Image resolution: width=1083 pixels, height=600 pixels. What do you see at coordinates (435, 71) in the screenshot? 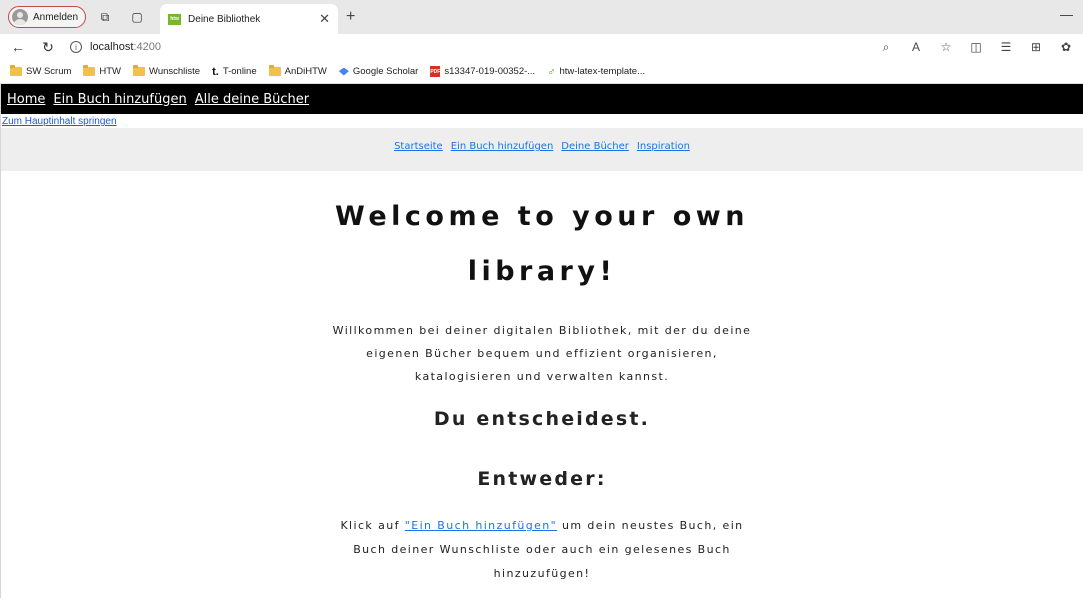
I see `pdf-icon: PDF` at bounding box center [435, 71].